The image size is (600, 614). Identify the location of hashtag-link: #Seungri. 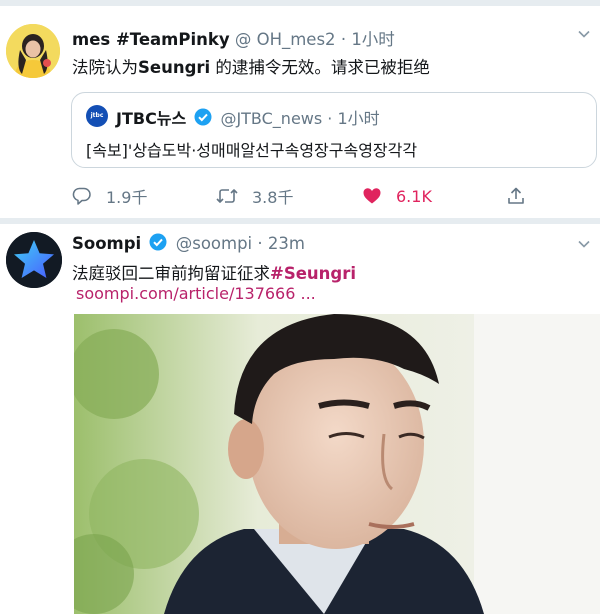
(313, 273).